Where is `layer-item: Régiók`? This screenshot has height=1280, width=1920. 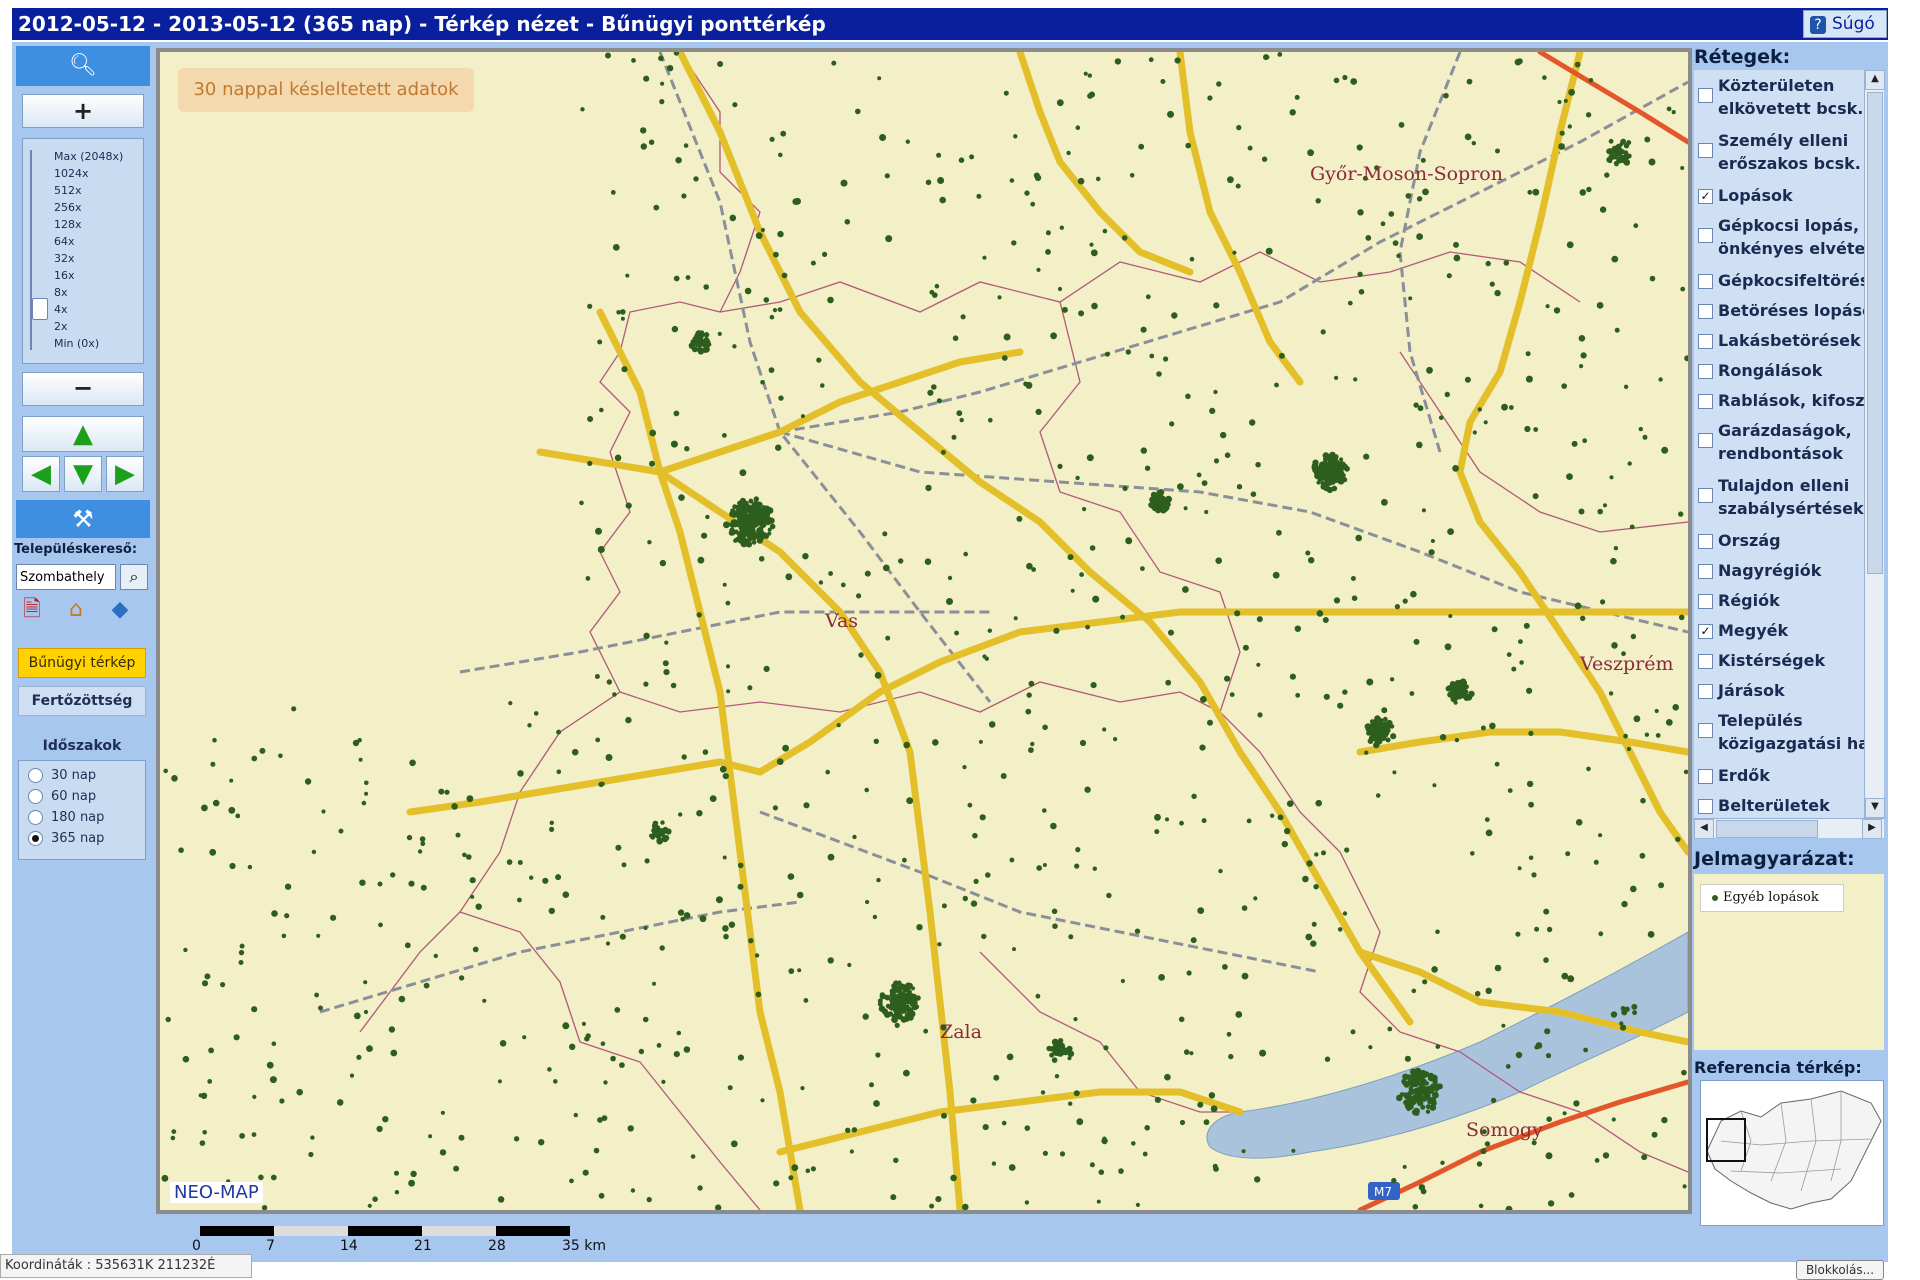
layer-item: Régiók is located at coordinates (1781, 600).